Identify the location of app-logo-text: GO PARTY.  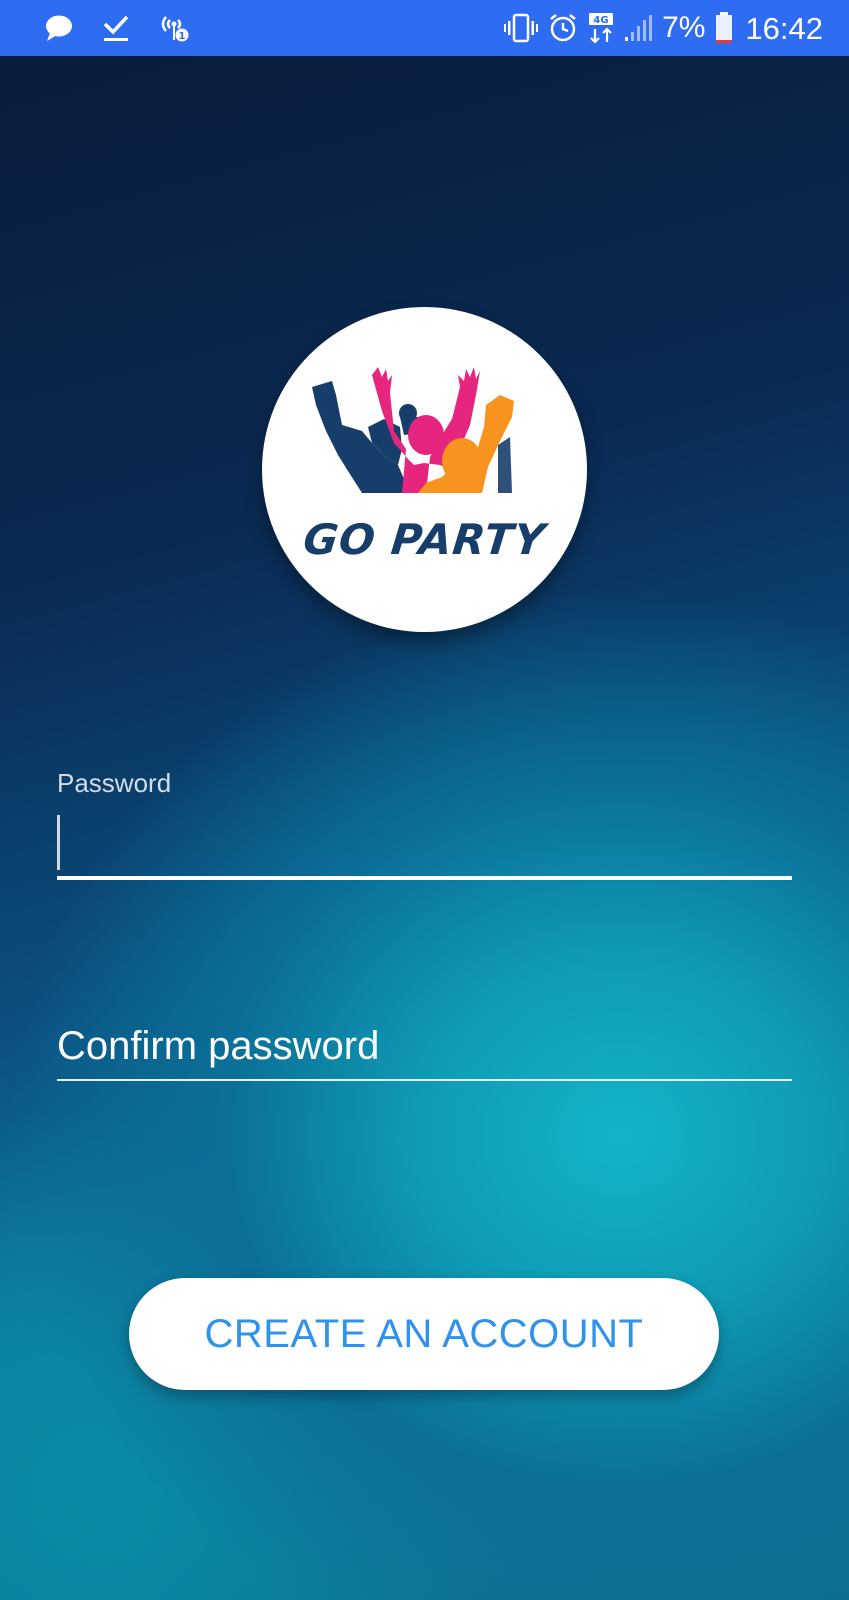
(424, 539).